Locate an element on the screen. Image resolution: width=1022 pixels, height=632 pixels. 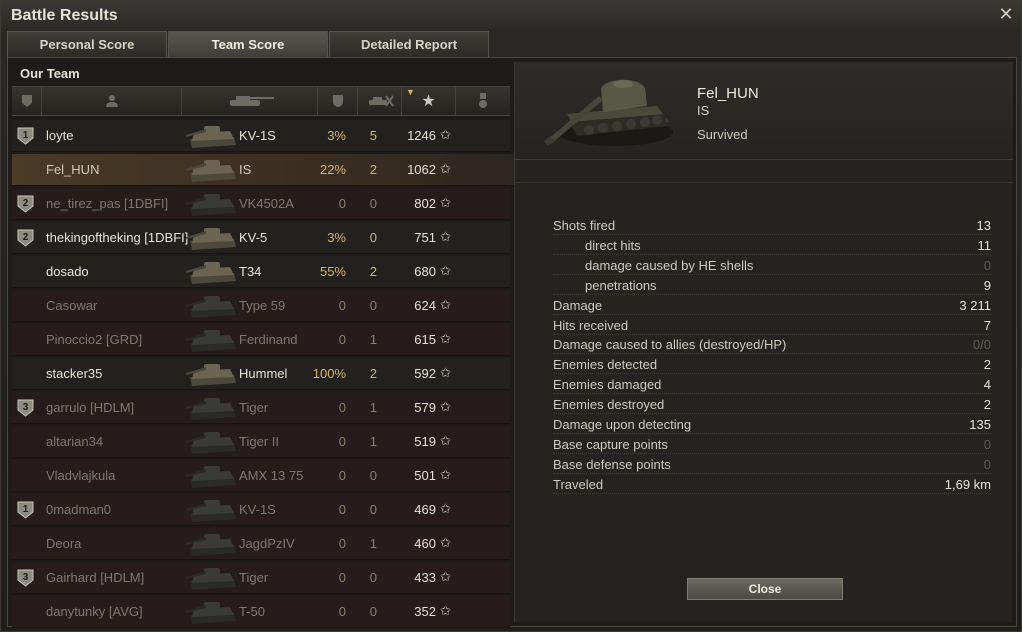
tank-name: JagdPzIV is located at coordinates (267, 543).